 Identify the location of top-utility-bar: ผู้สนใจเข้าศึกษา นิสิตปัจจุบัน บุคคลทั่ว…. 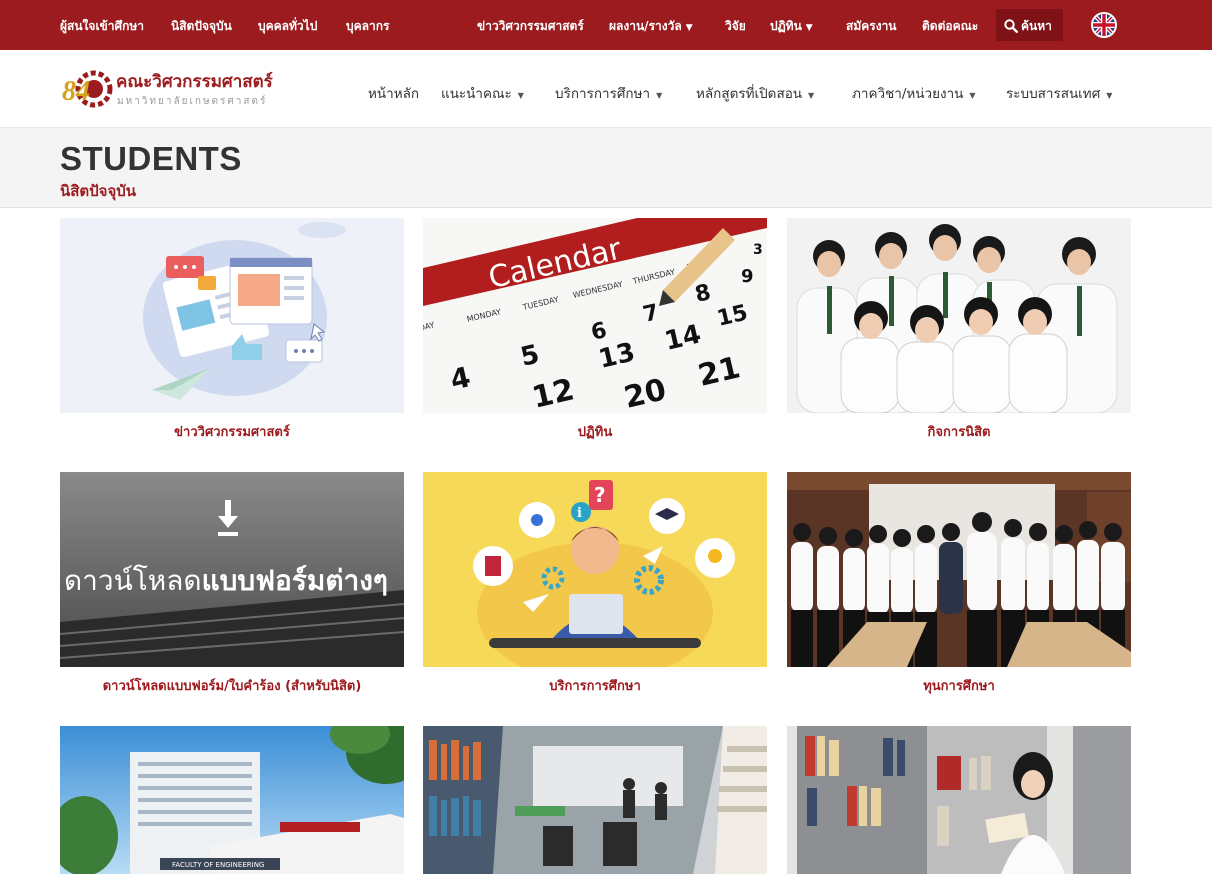
(606, 25).